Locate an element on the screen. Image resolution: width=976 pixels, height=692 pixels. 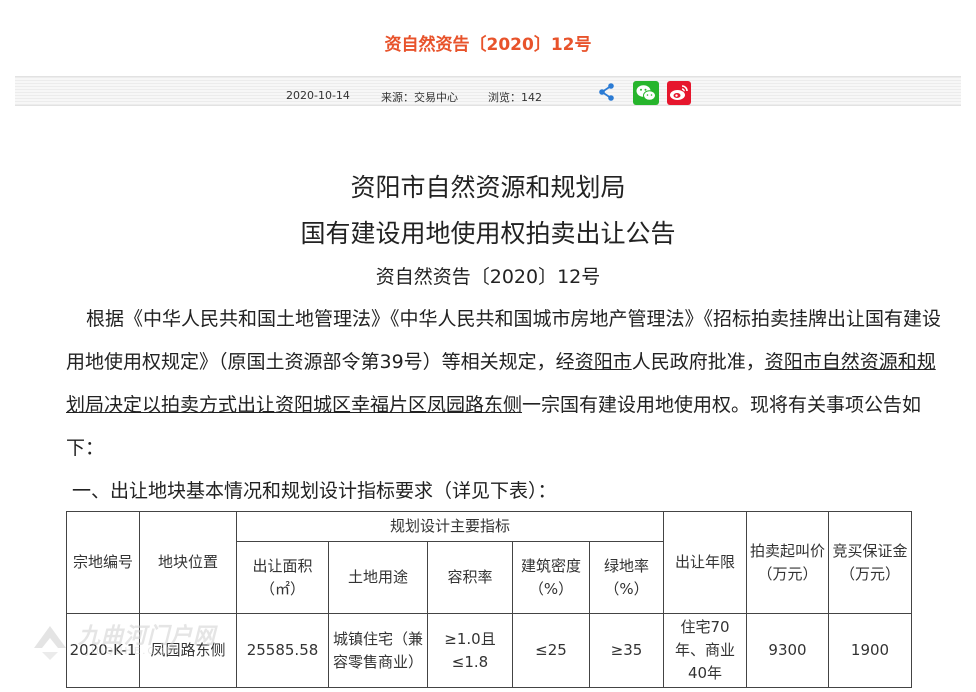
publish-date: 2020-10-14 is located at coordinates (318, 95).